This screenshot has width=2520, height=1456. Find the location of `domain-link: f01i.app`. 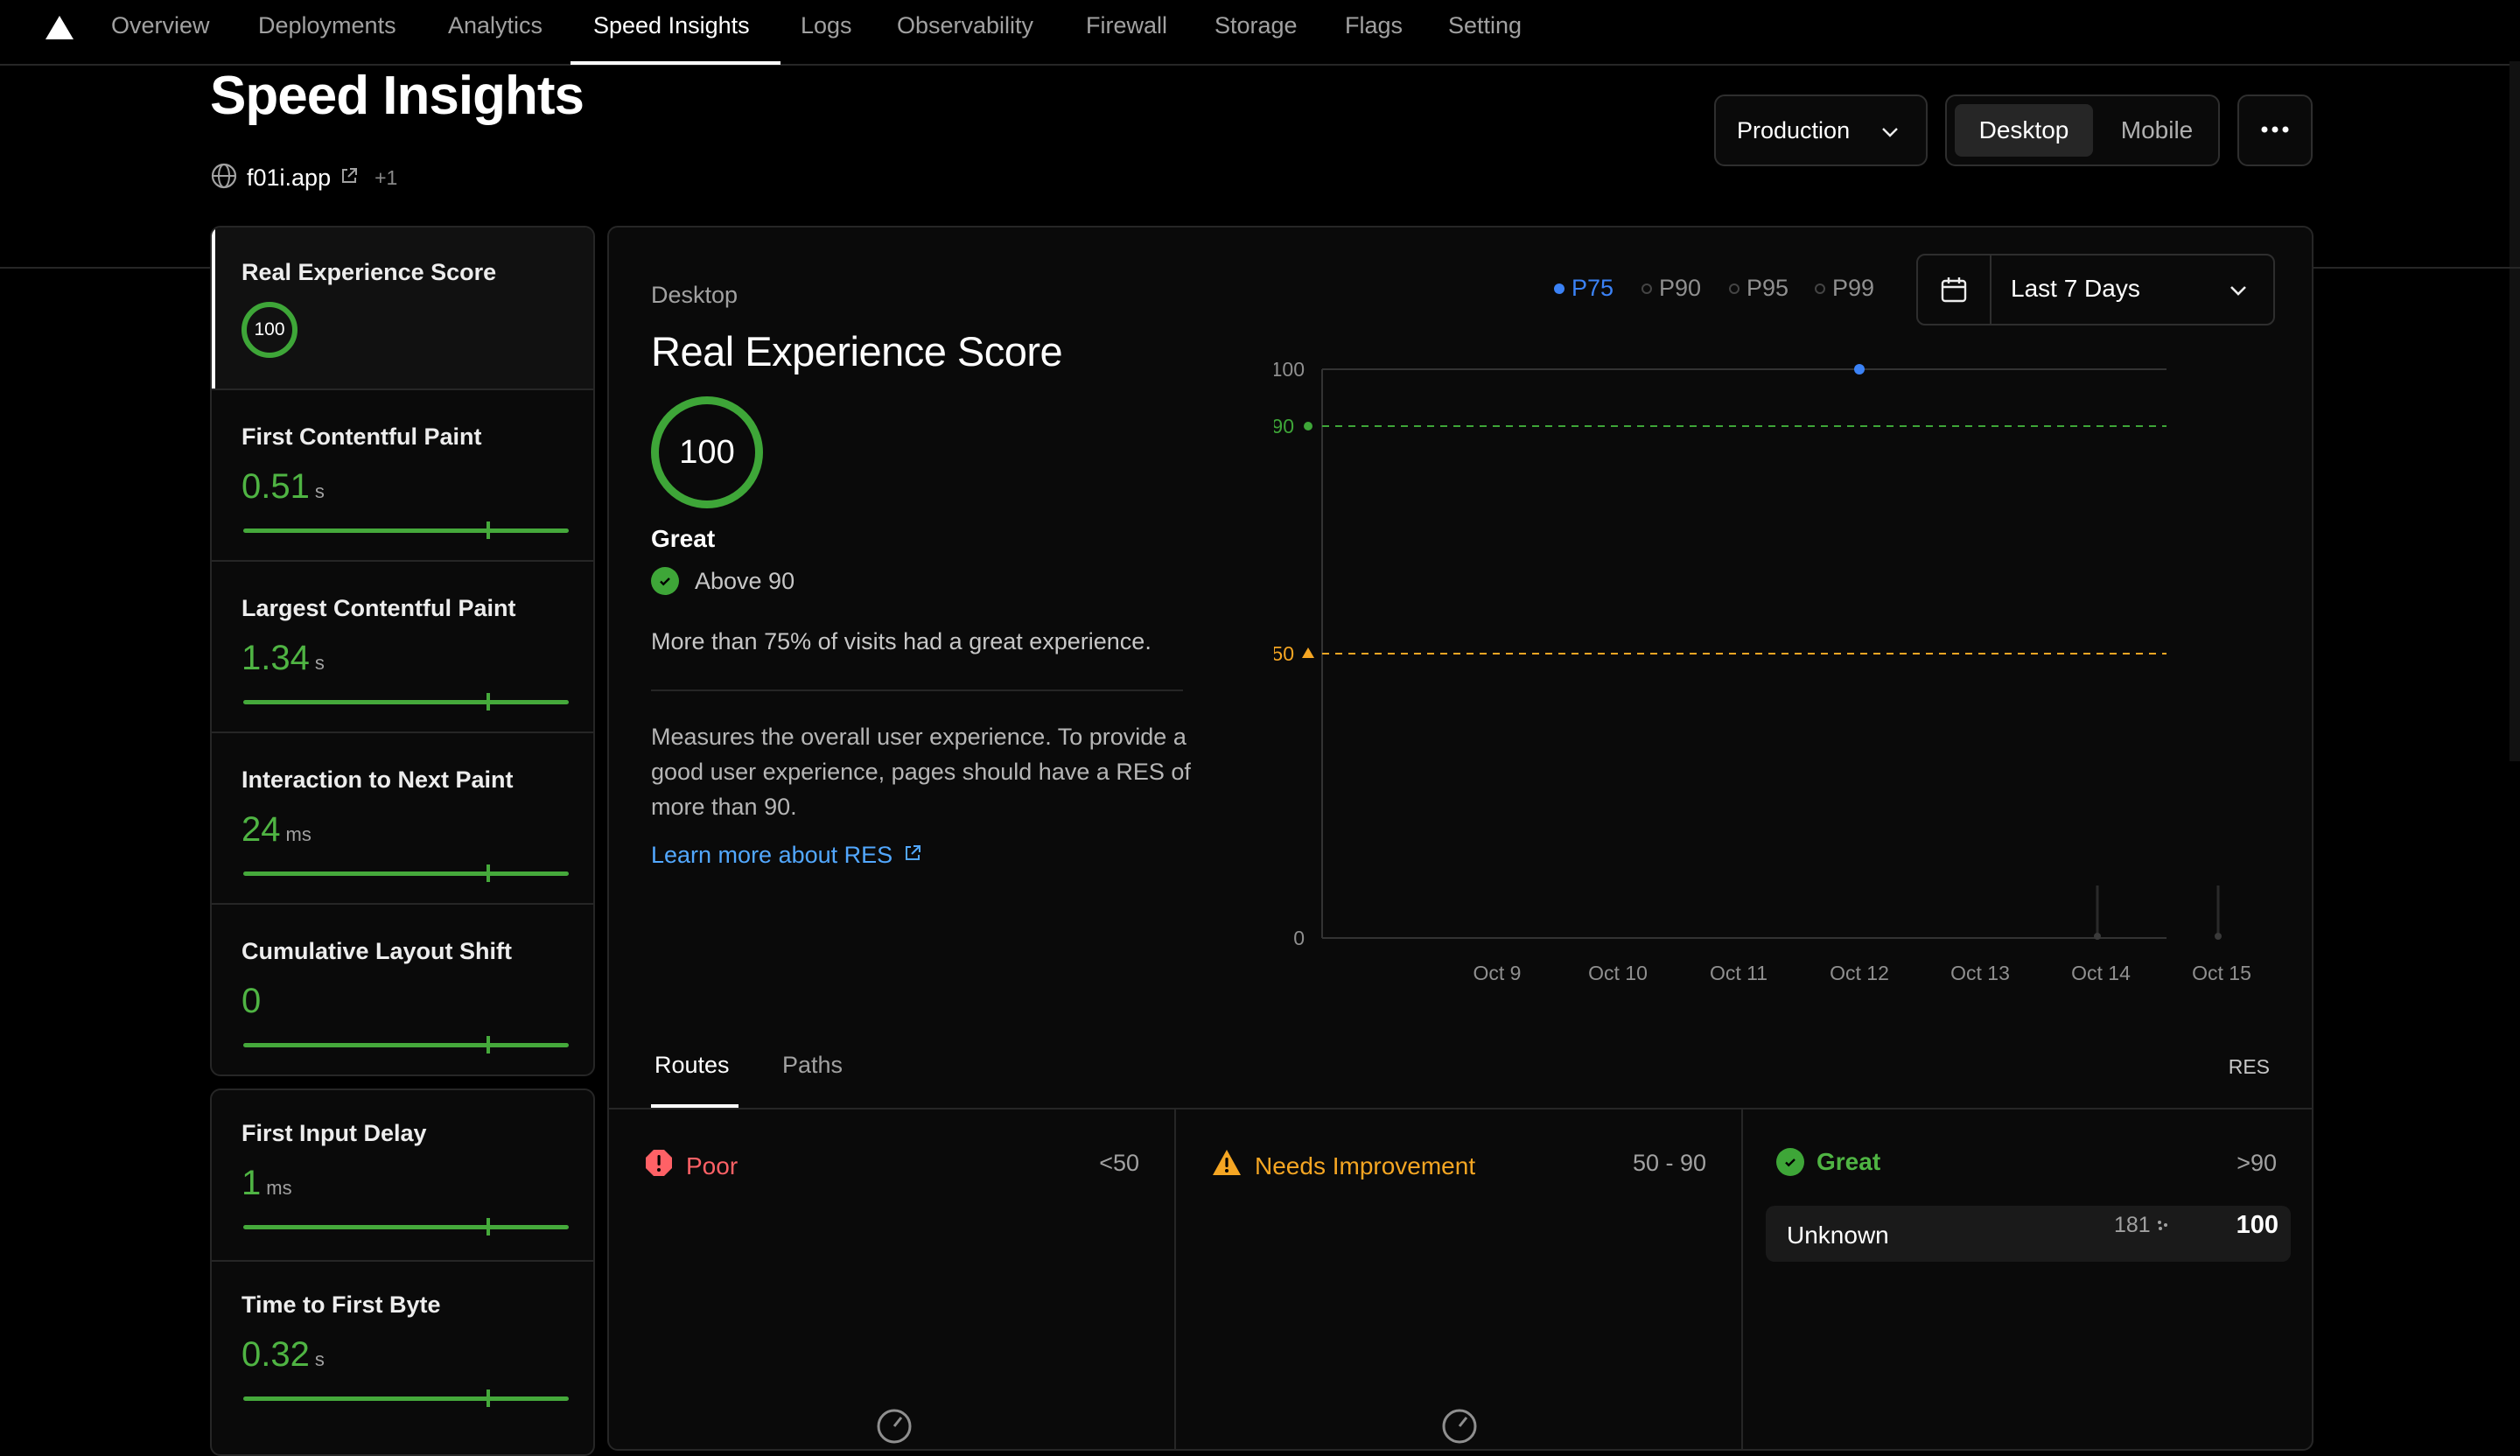

domain-link: f01i.app is located at coordinates (289, 178).